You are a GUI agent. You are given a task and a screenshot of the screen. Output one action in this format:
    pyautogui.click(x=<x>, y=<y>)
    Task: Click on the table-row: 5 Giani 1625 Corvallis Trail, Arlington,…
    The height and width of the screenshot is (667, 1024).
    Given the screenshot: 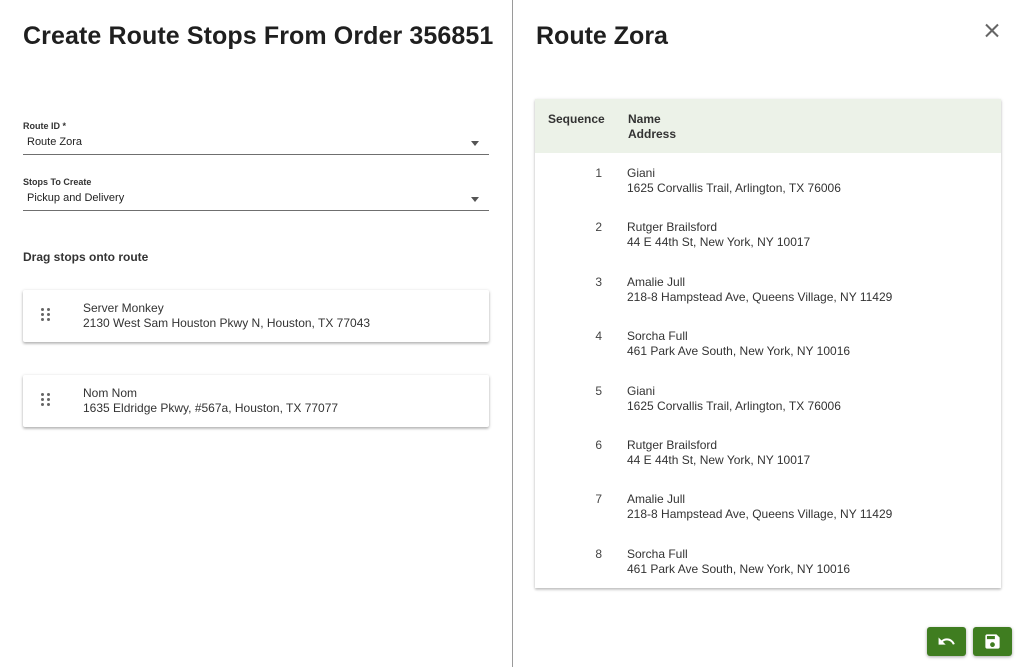 What is the action you would take?
    pyautogui.click(x=768, y=398)
    